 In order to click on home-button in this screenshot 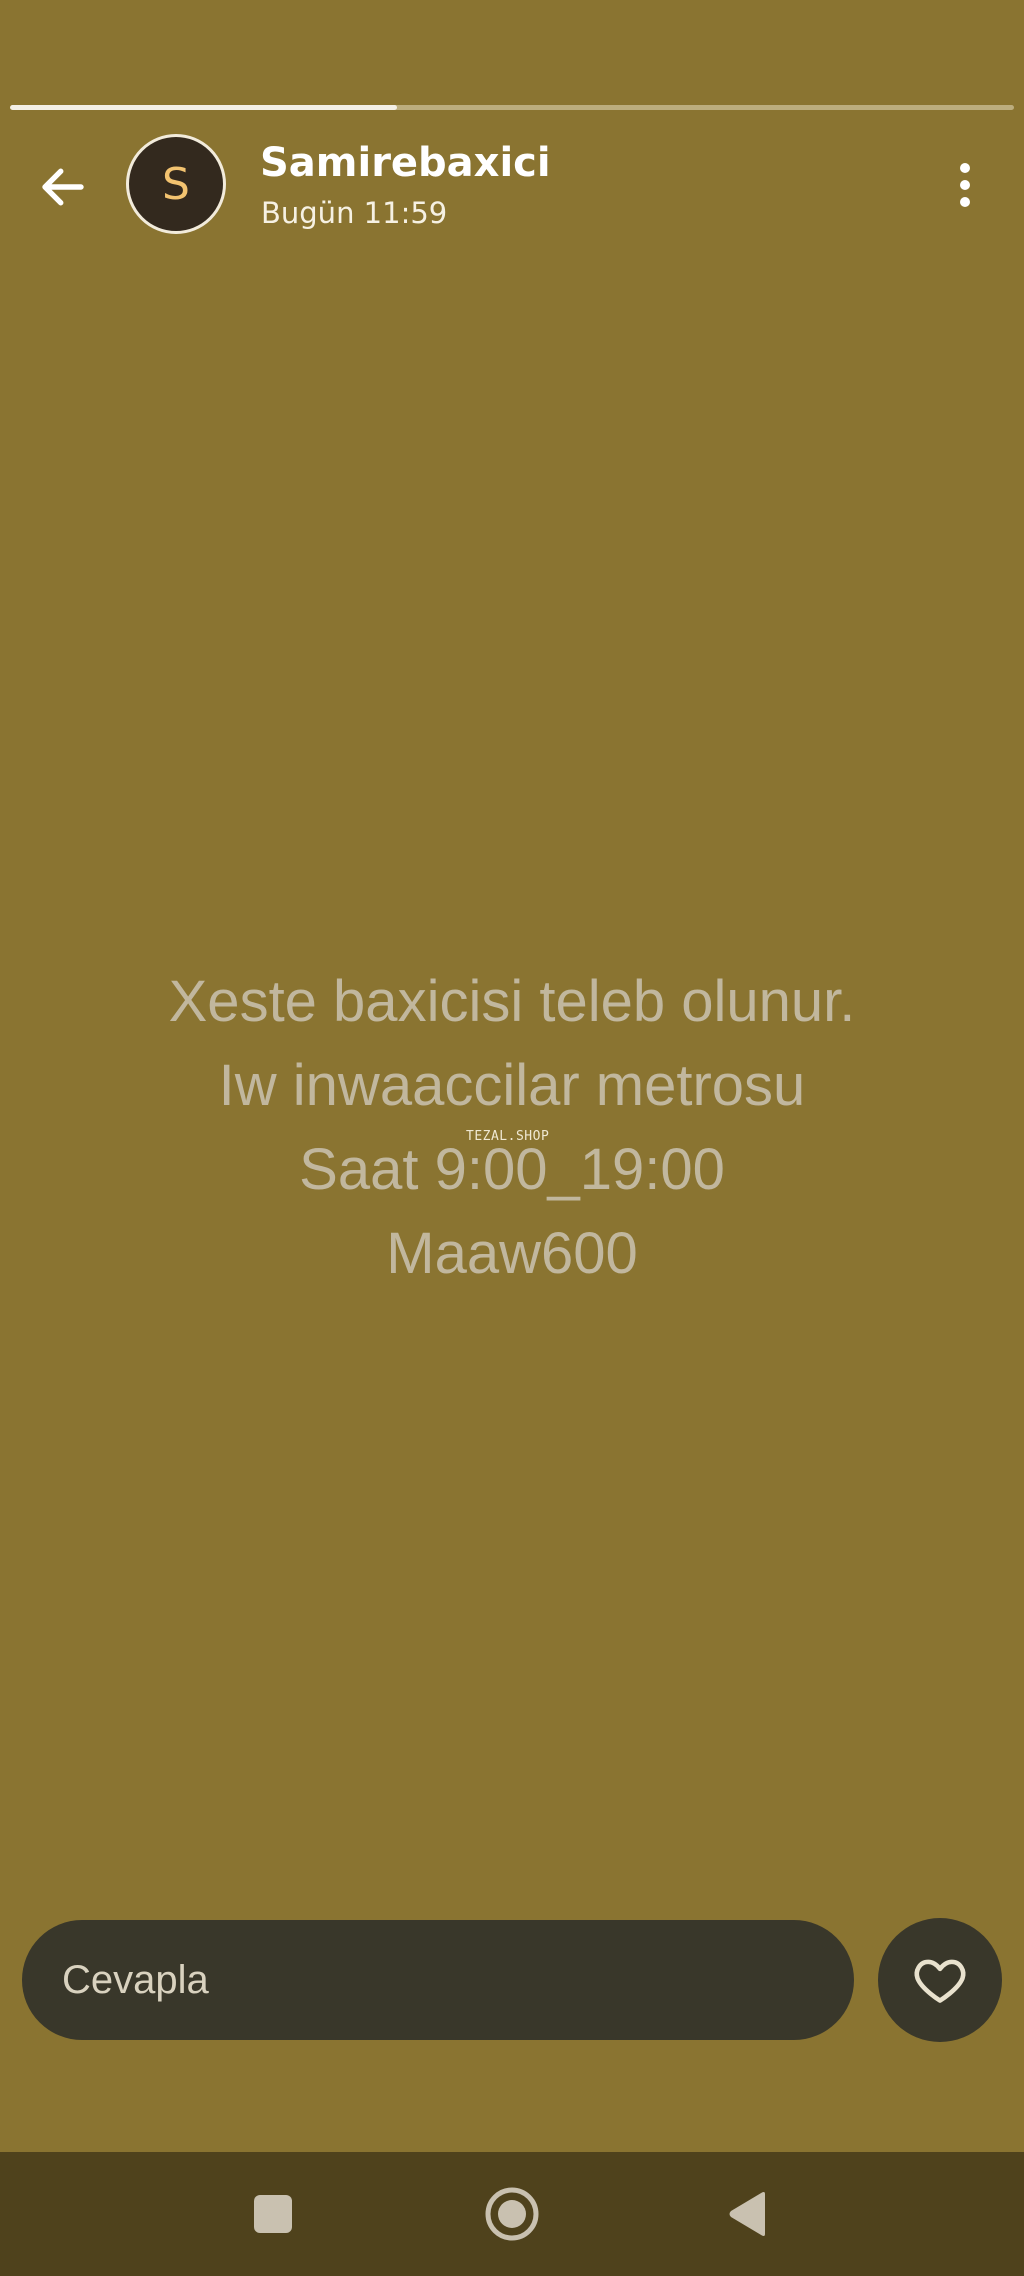, I will do `click(512, 2214)`.